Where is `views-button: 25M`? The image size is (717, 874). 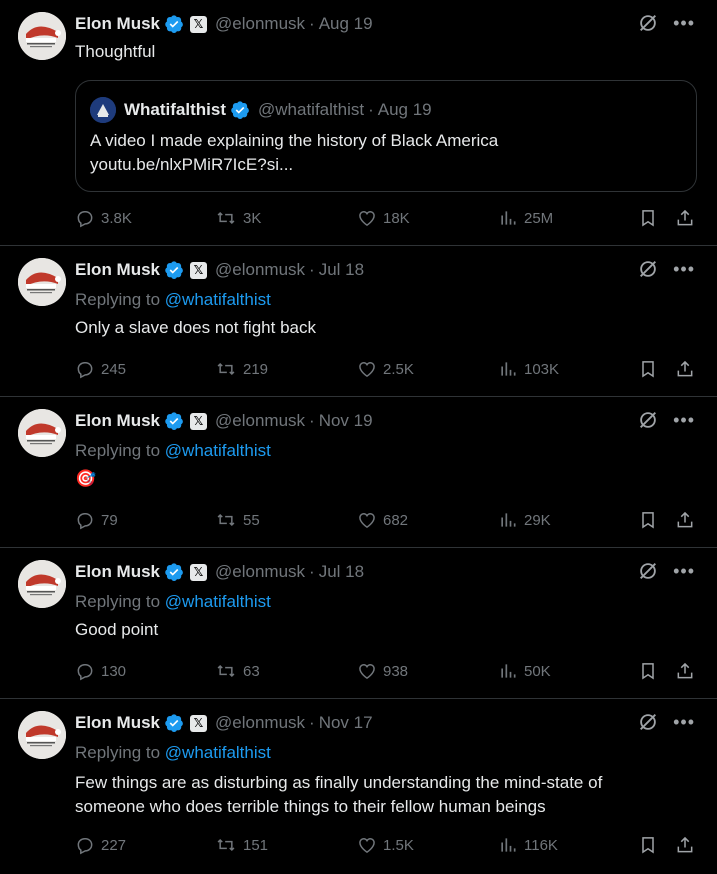 views-button: 25M is located at coordinates (525, 218).